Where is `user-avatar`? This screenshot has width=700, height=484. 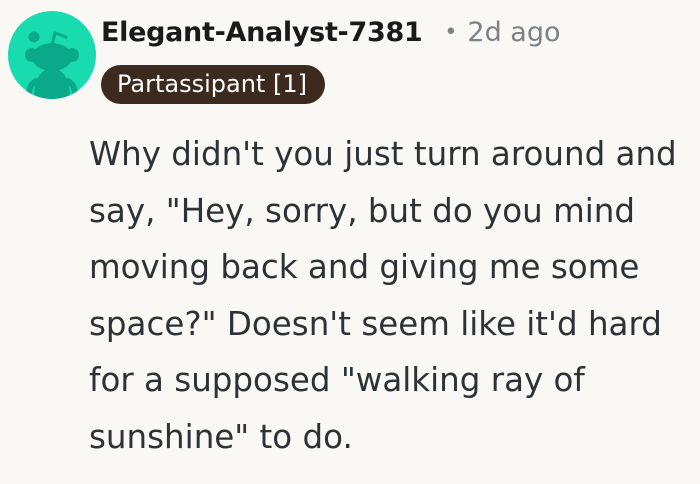
user-avatar is located at coordinates (52, 55).